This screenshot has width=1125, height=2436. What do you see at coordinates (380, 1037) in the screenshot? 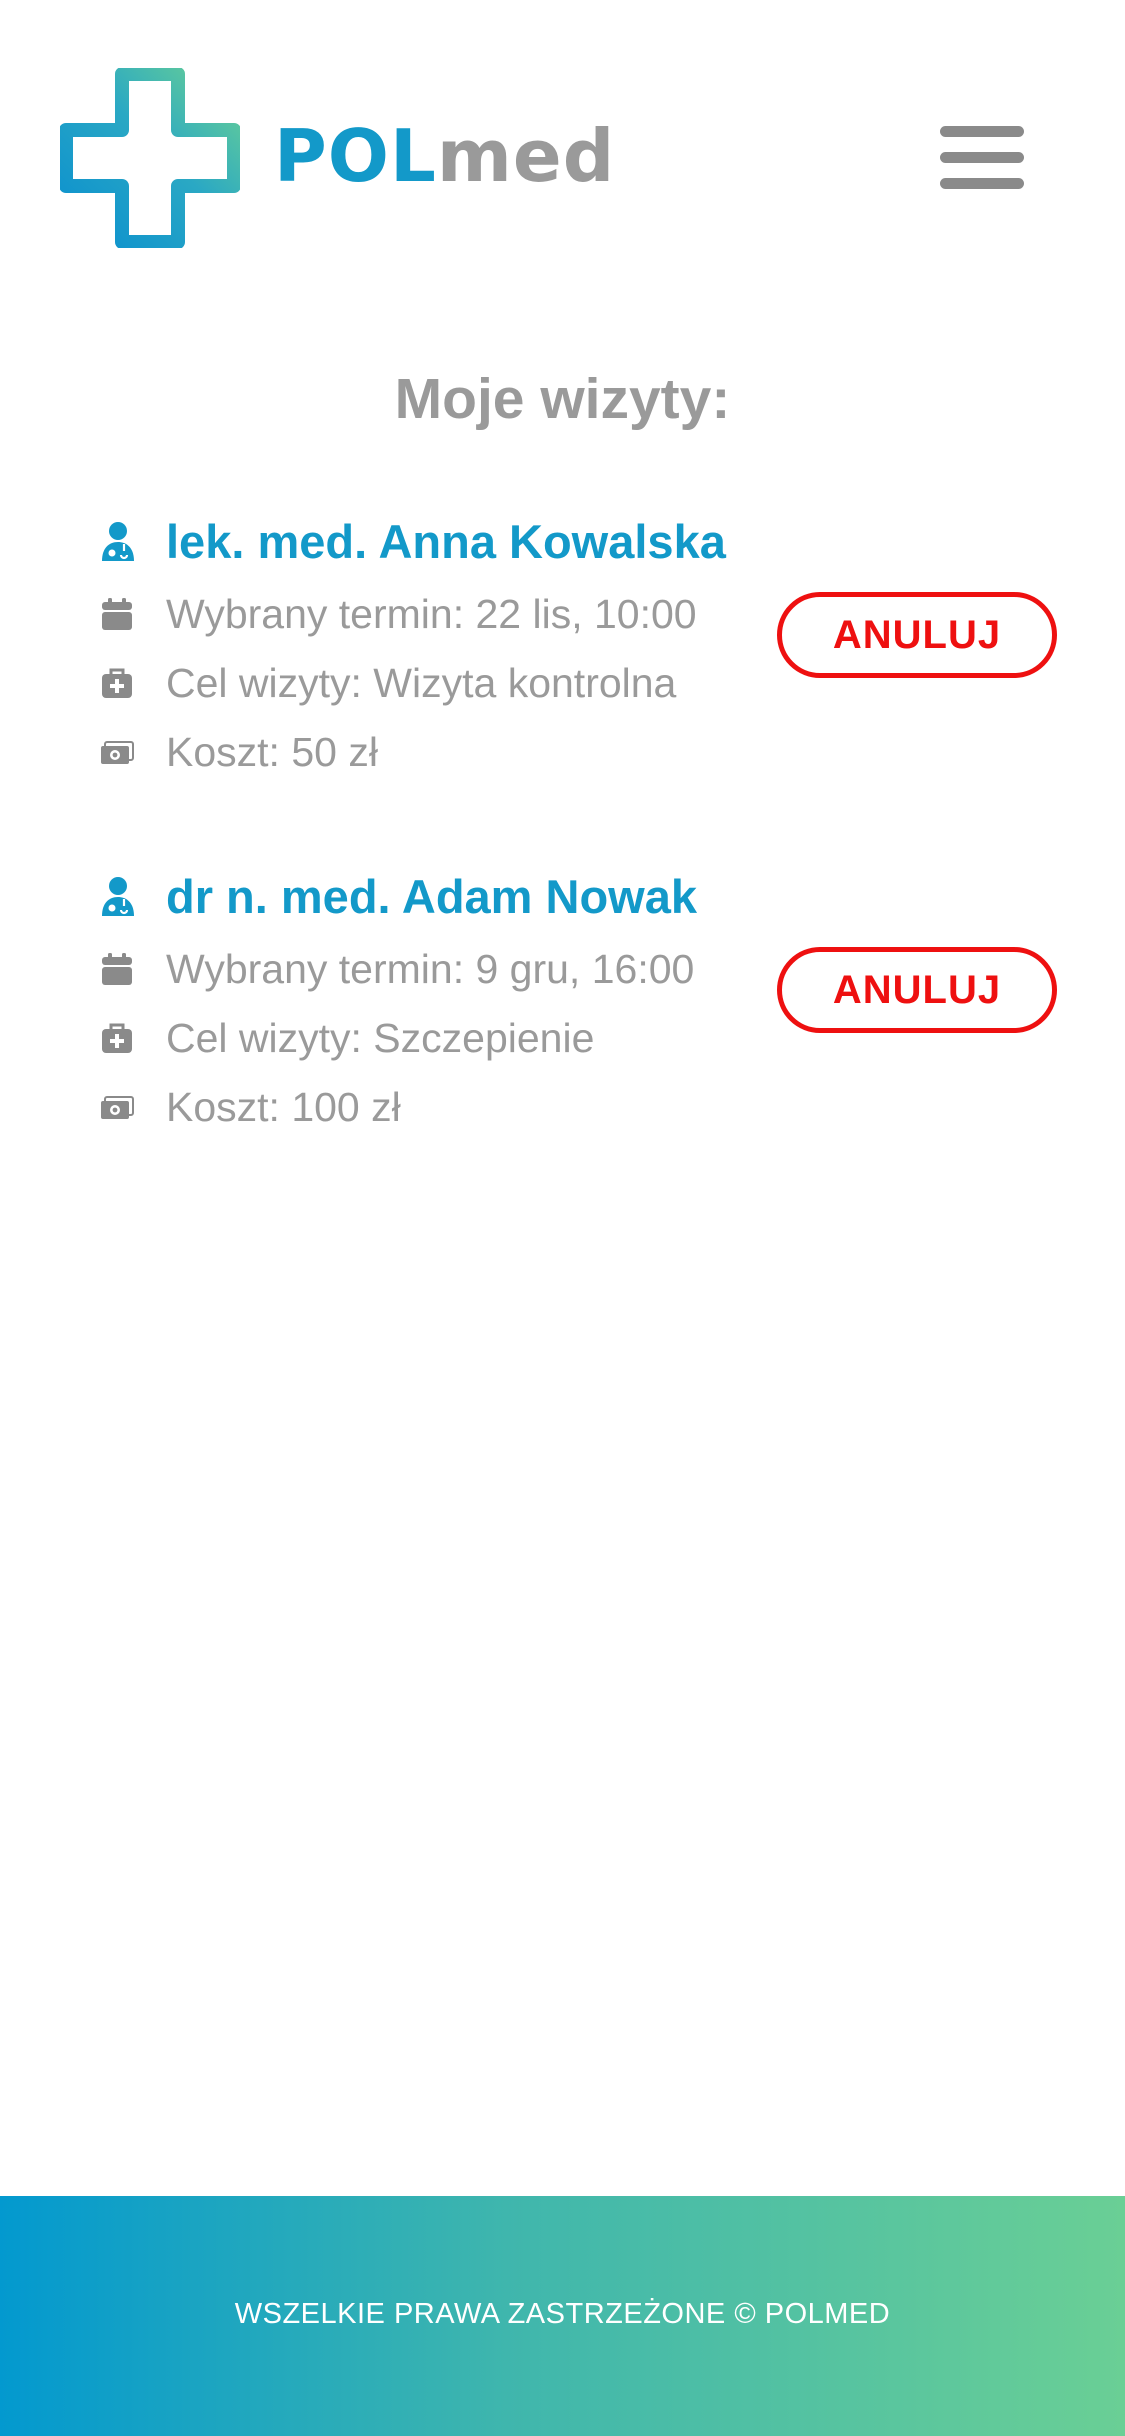
I see `visit-purpose: Cel wizyty: Szczepienie` at bounding box center [380, 1037].